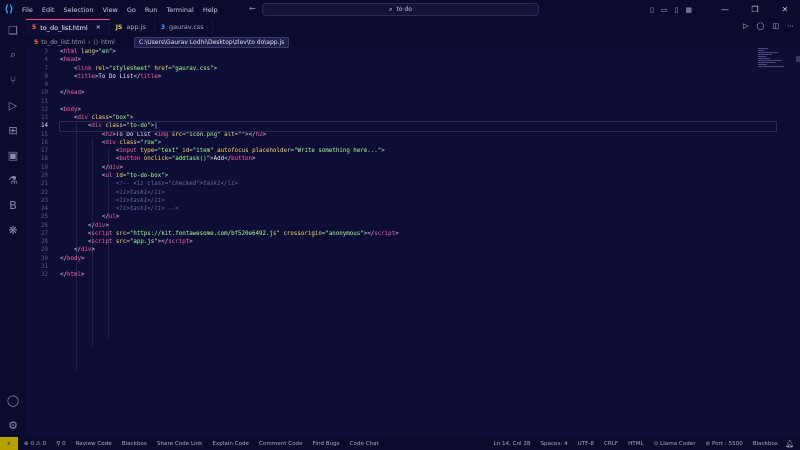 This screenshot has height=450, width=800. I want to click on code-line: <li>task1</li>, so click(140, 200).